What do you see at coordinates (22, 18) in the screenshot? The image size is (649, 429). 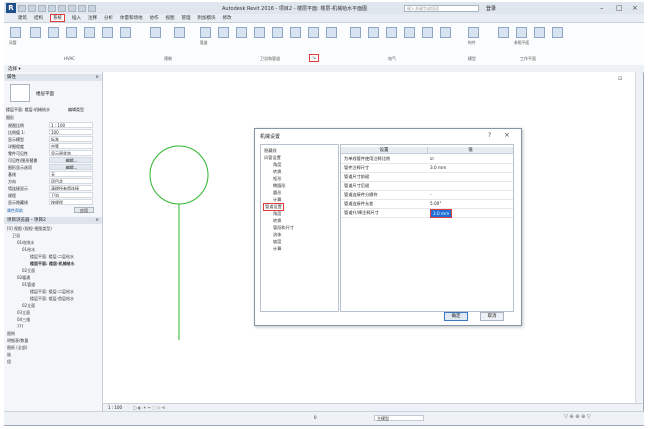 I see `tab-architecture: 建筑` at bounding box center [22, 18].